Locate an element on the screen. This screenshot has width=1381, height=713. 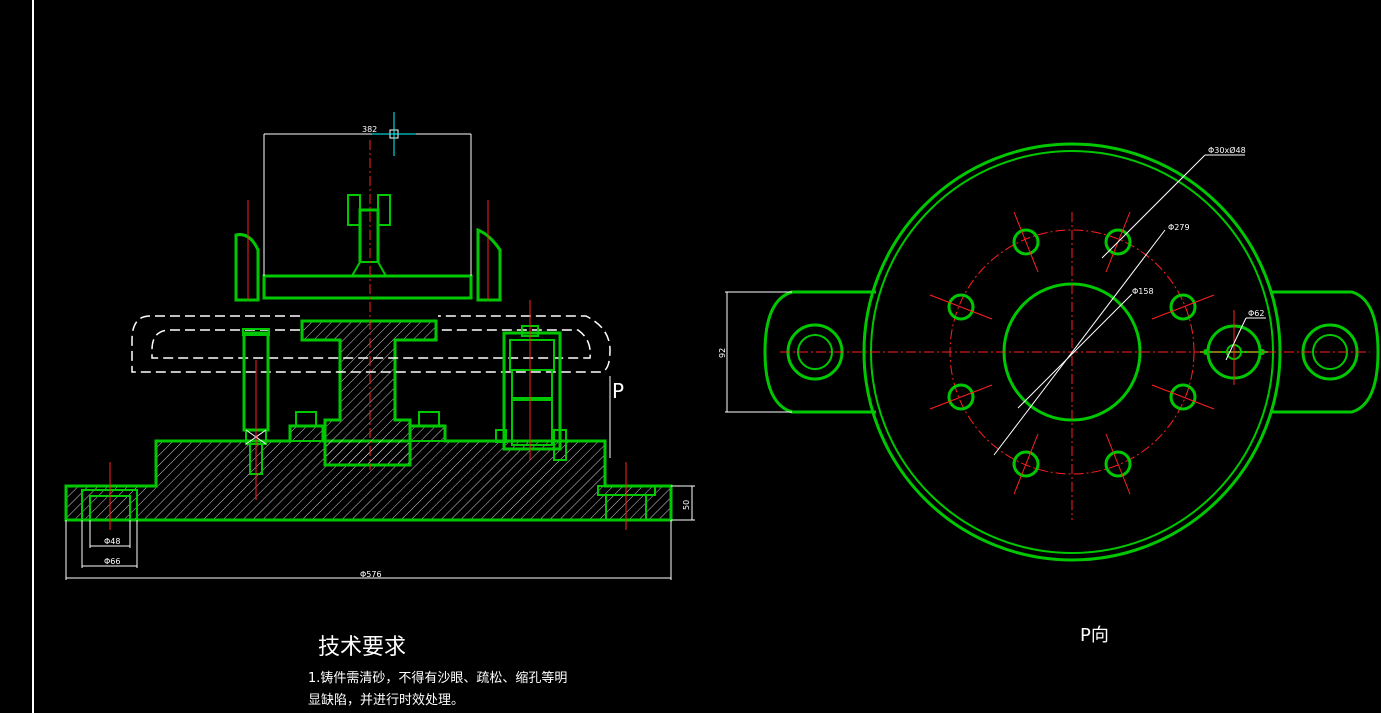
view-arrow-label: P is located at coordinates (618, 391).